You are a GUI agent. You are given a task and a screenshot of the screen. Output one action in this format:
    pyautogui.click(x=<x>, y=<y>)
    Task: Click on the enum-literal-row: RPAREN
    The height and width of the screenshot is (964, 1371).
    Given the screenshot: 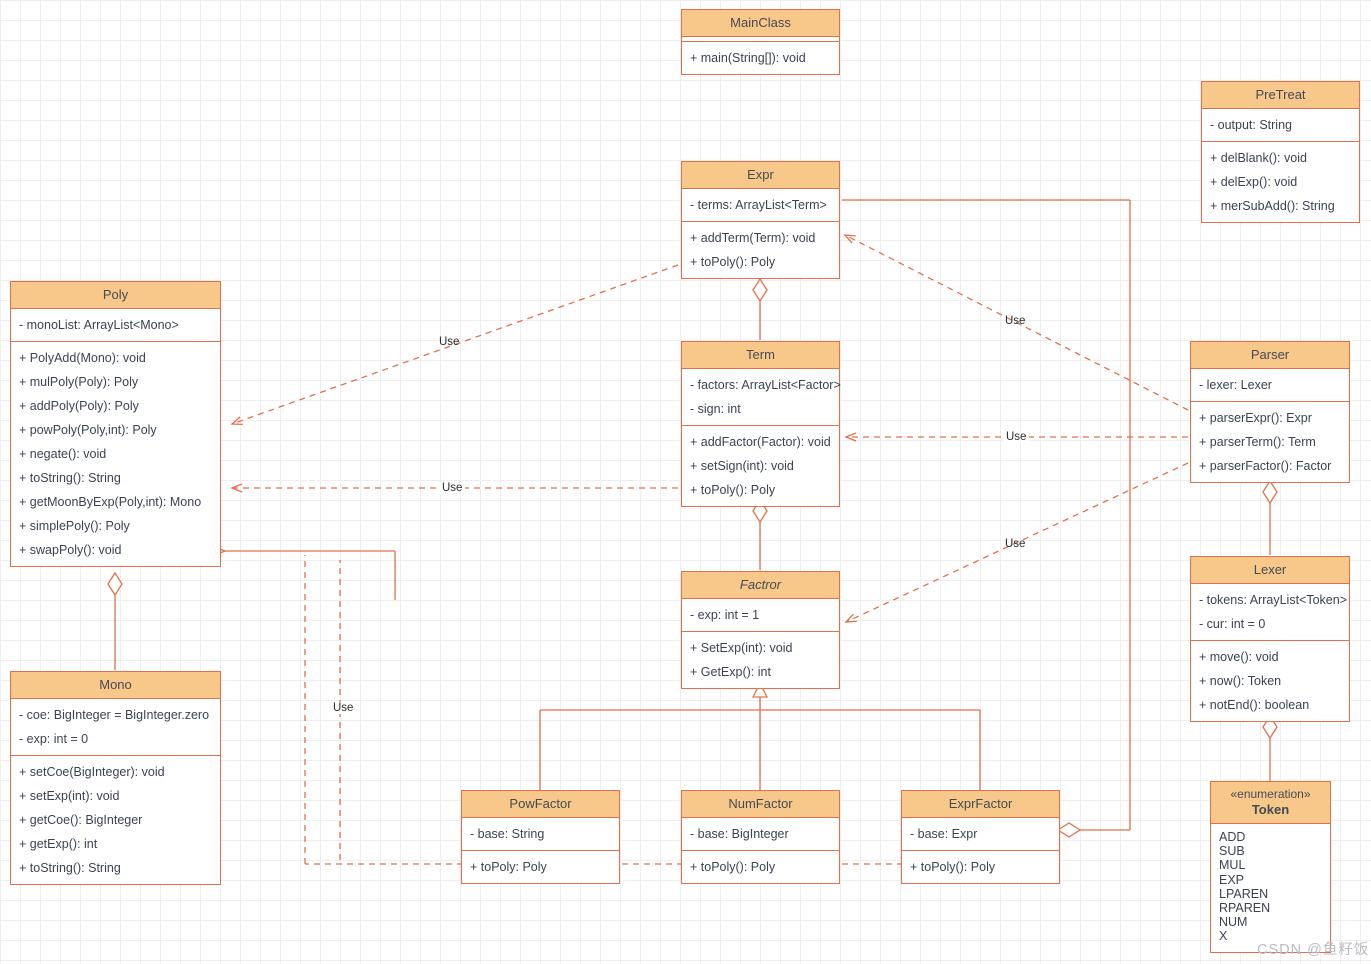 What is the action you would take?
    pyautogui.click(x=1245, y=908)
    